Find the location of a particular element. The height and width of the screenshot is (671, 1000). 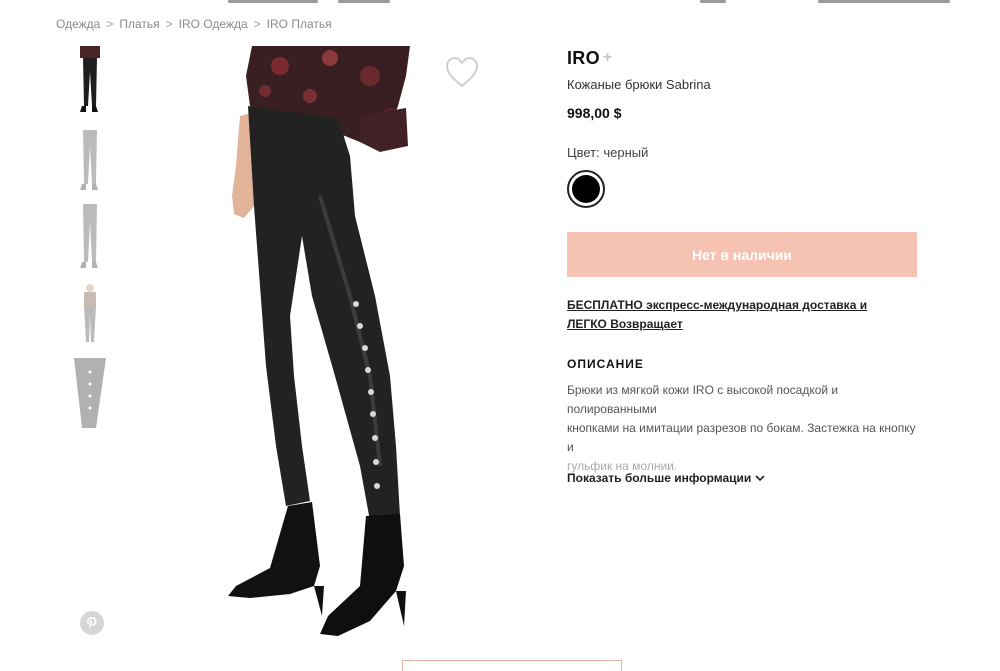

show-more-info-button: Показать больше информации is located at coordinates (666, 478).